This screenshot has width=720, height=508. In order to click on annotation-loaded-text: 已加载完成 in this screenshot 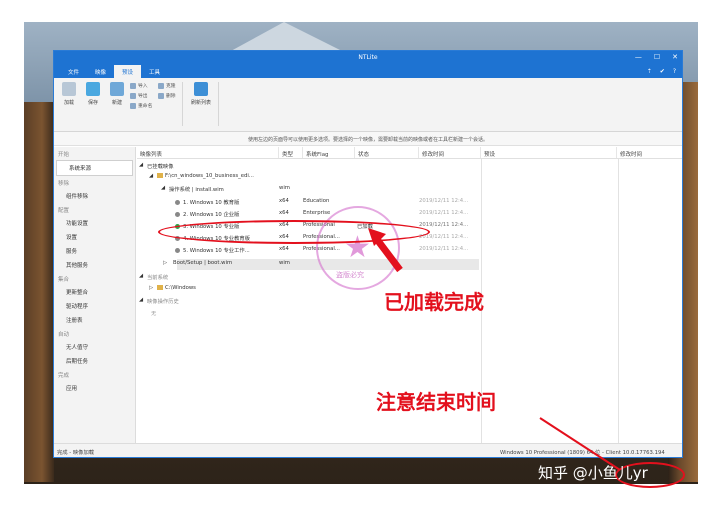, I will do `click(434, 302)`.